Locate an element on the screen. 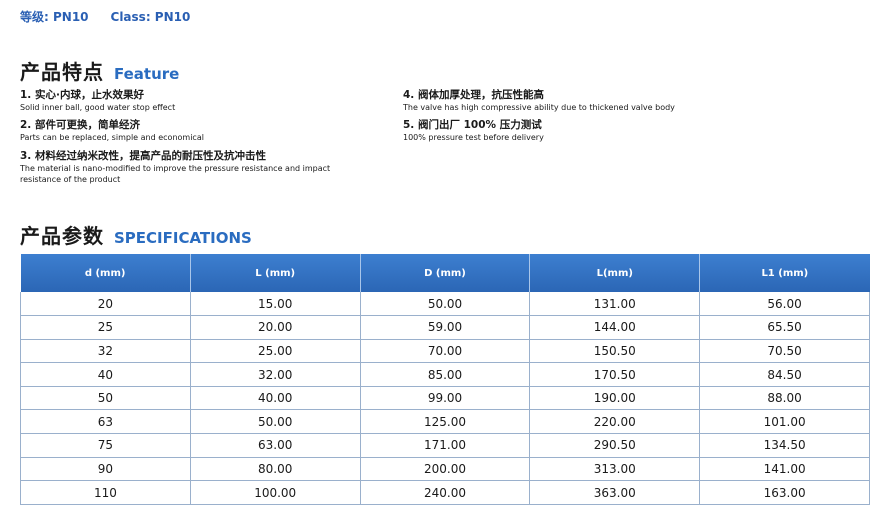  features-title-en: Feature is located at coordinates (147, 74).